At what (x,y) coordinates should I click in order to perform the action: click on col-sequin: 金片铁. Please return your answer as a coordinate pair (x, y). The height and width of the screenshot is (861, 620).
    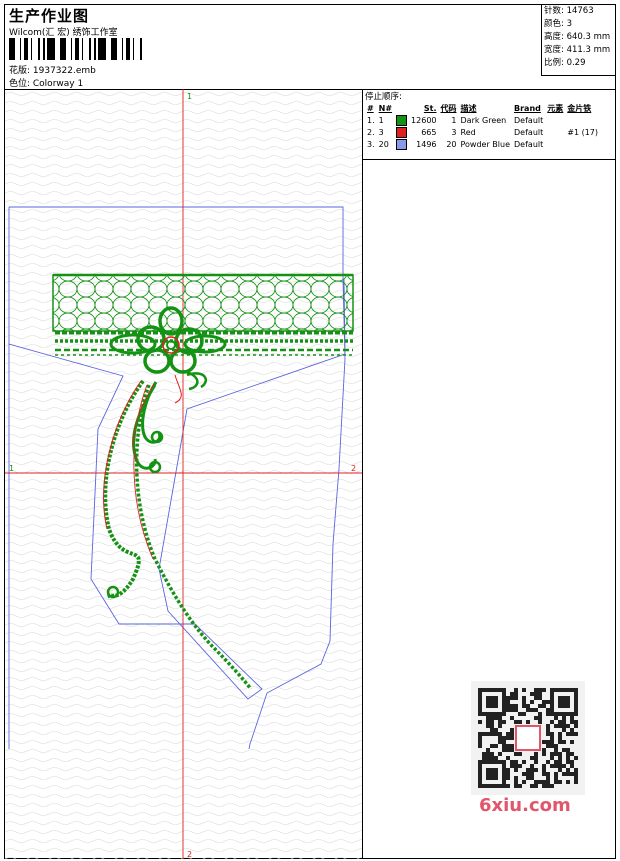
    Looking at the image, I should click on (579, 108).